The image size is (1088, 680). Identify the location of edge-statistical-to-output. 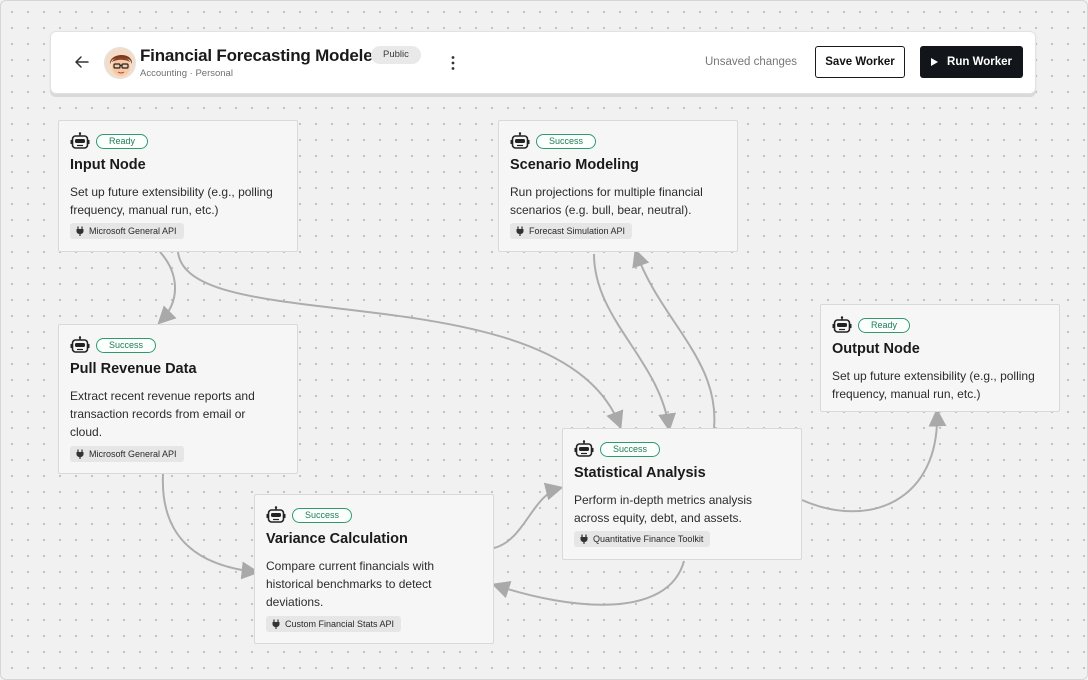
(874, 460).